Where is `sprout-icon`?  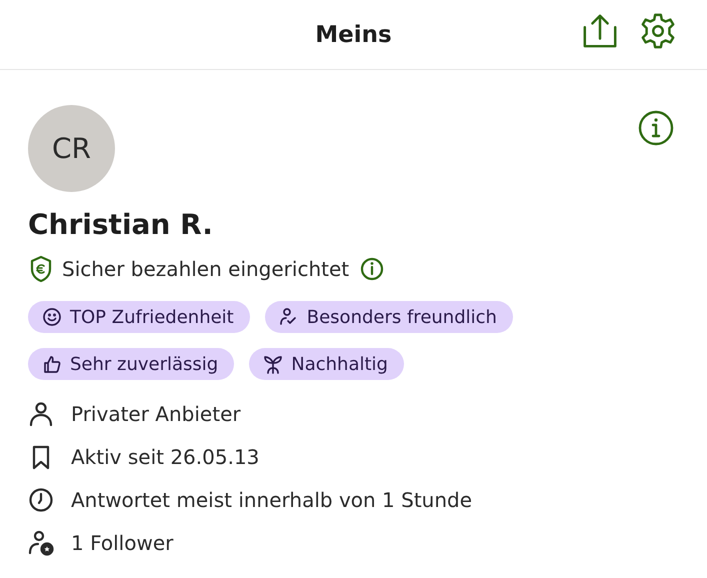
sprout-icon is located at coordinates (273, 364).